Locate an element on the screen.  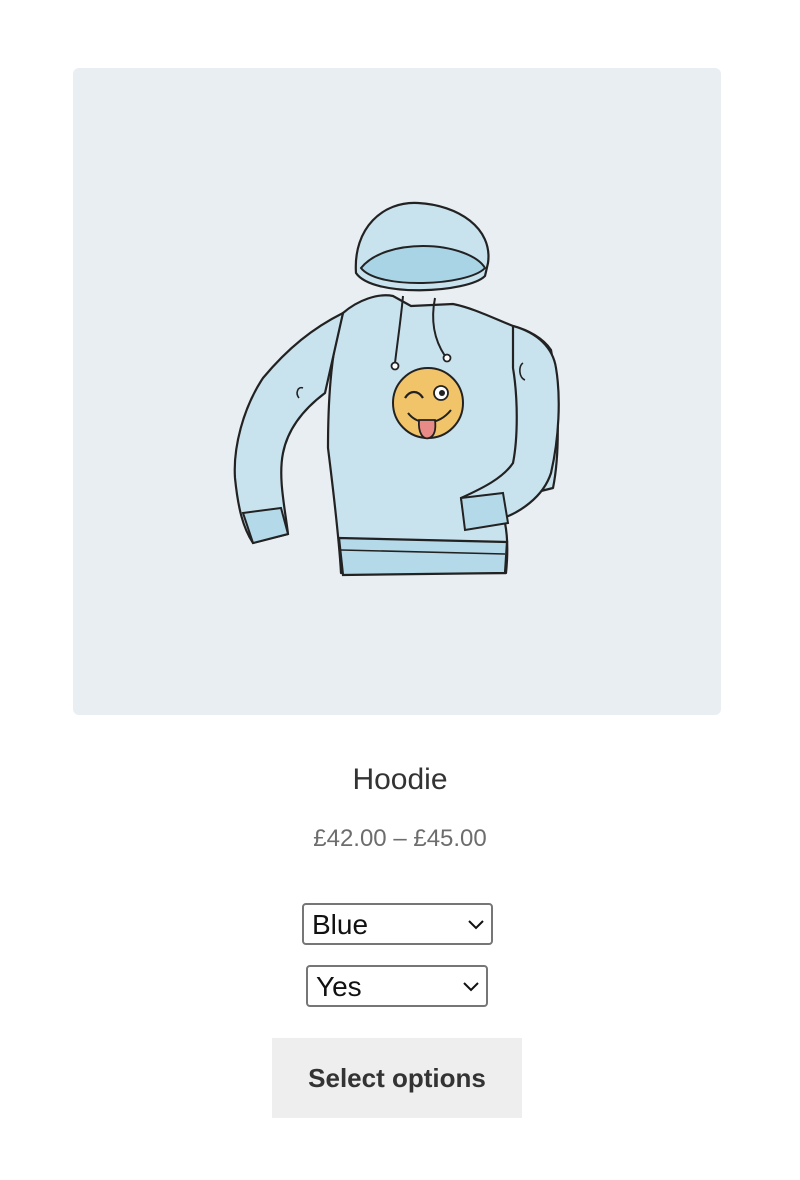
select-options-button: Select options is located at coordinates (397, 1078).